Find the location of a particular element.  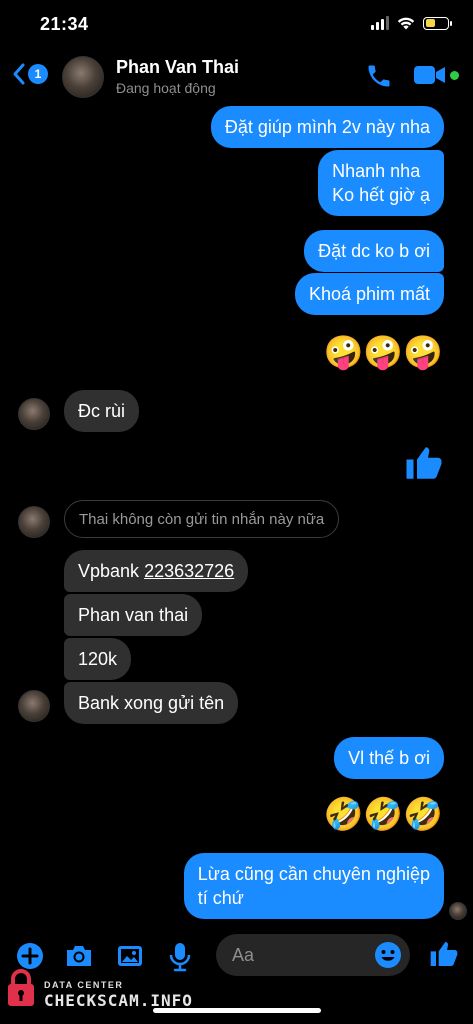

message-line: Lừa cũng cần chuyên nghiệp is located at coordinates (313, 874).